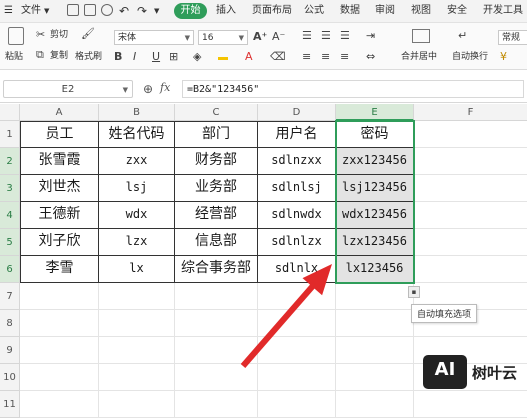  Describe the element at coordinates (419, 57) in the screenshot. I see `merge-center-button: 合并居中` at that location.